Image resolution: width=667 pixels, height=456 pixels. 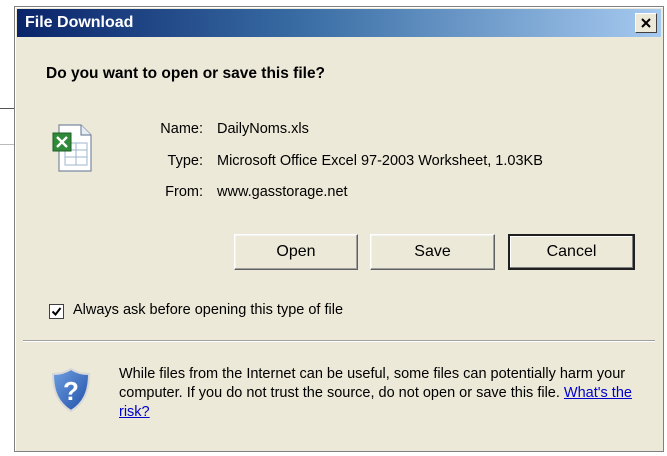 What do you see at coordinates (339, 23) in the screenshot?
I see `title-bar: File Download` at bounding box center [339, 23].